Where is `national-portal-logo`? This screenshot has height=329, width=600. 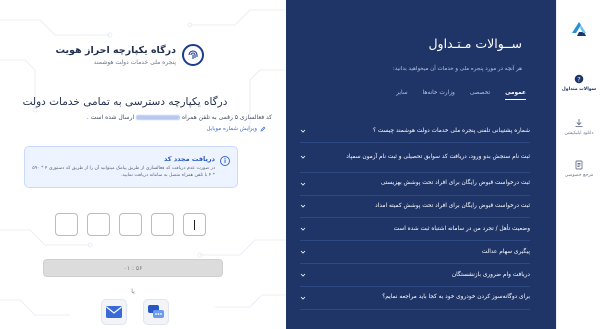 national-portal-logo is located at coordinates (579, 29).